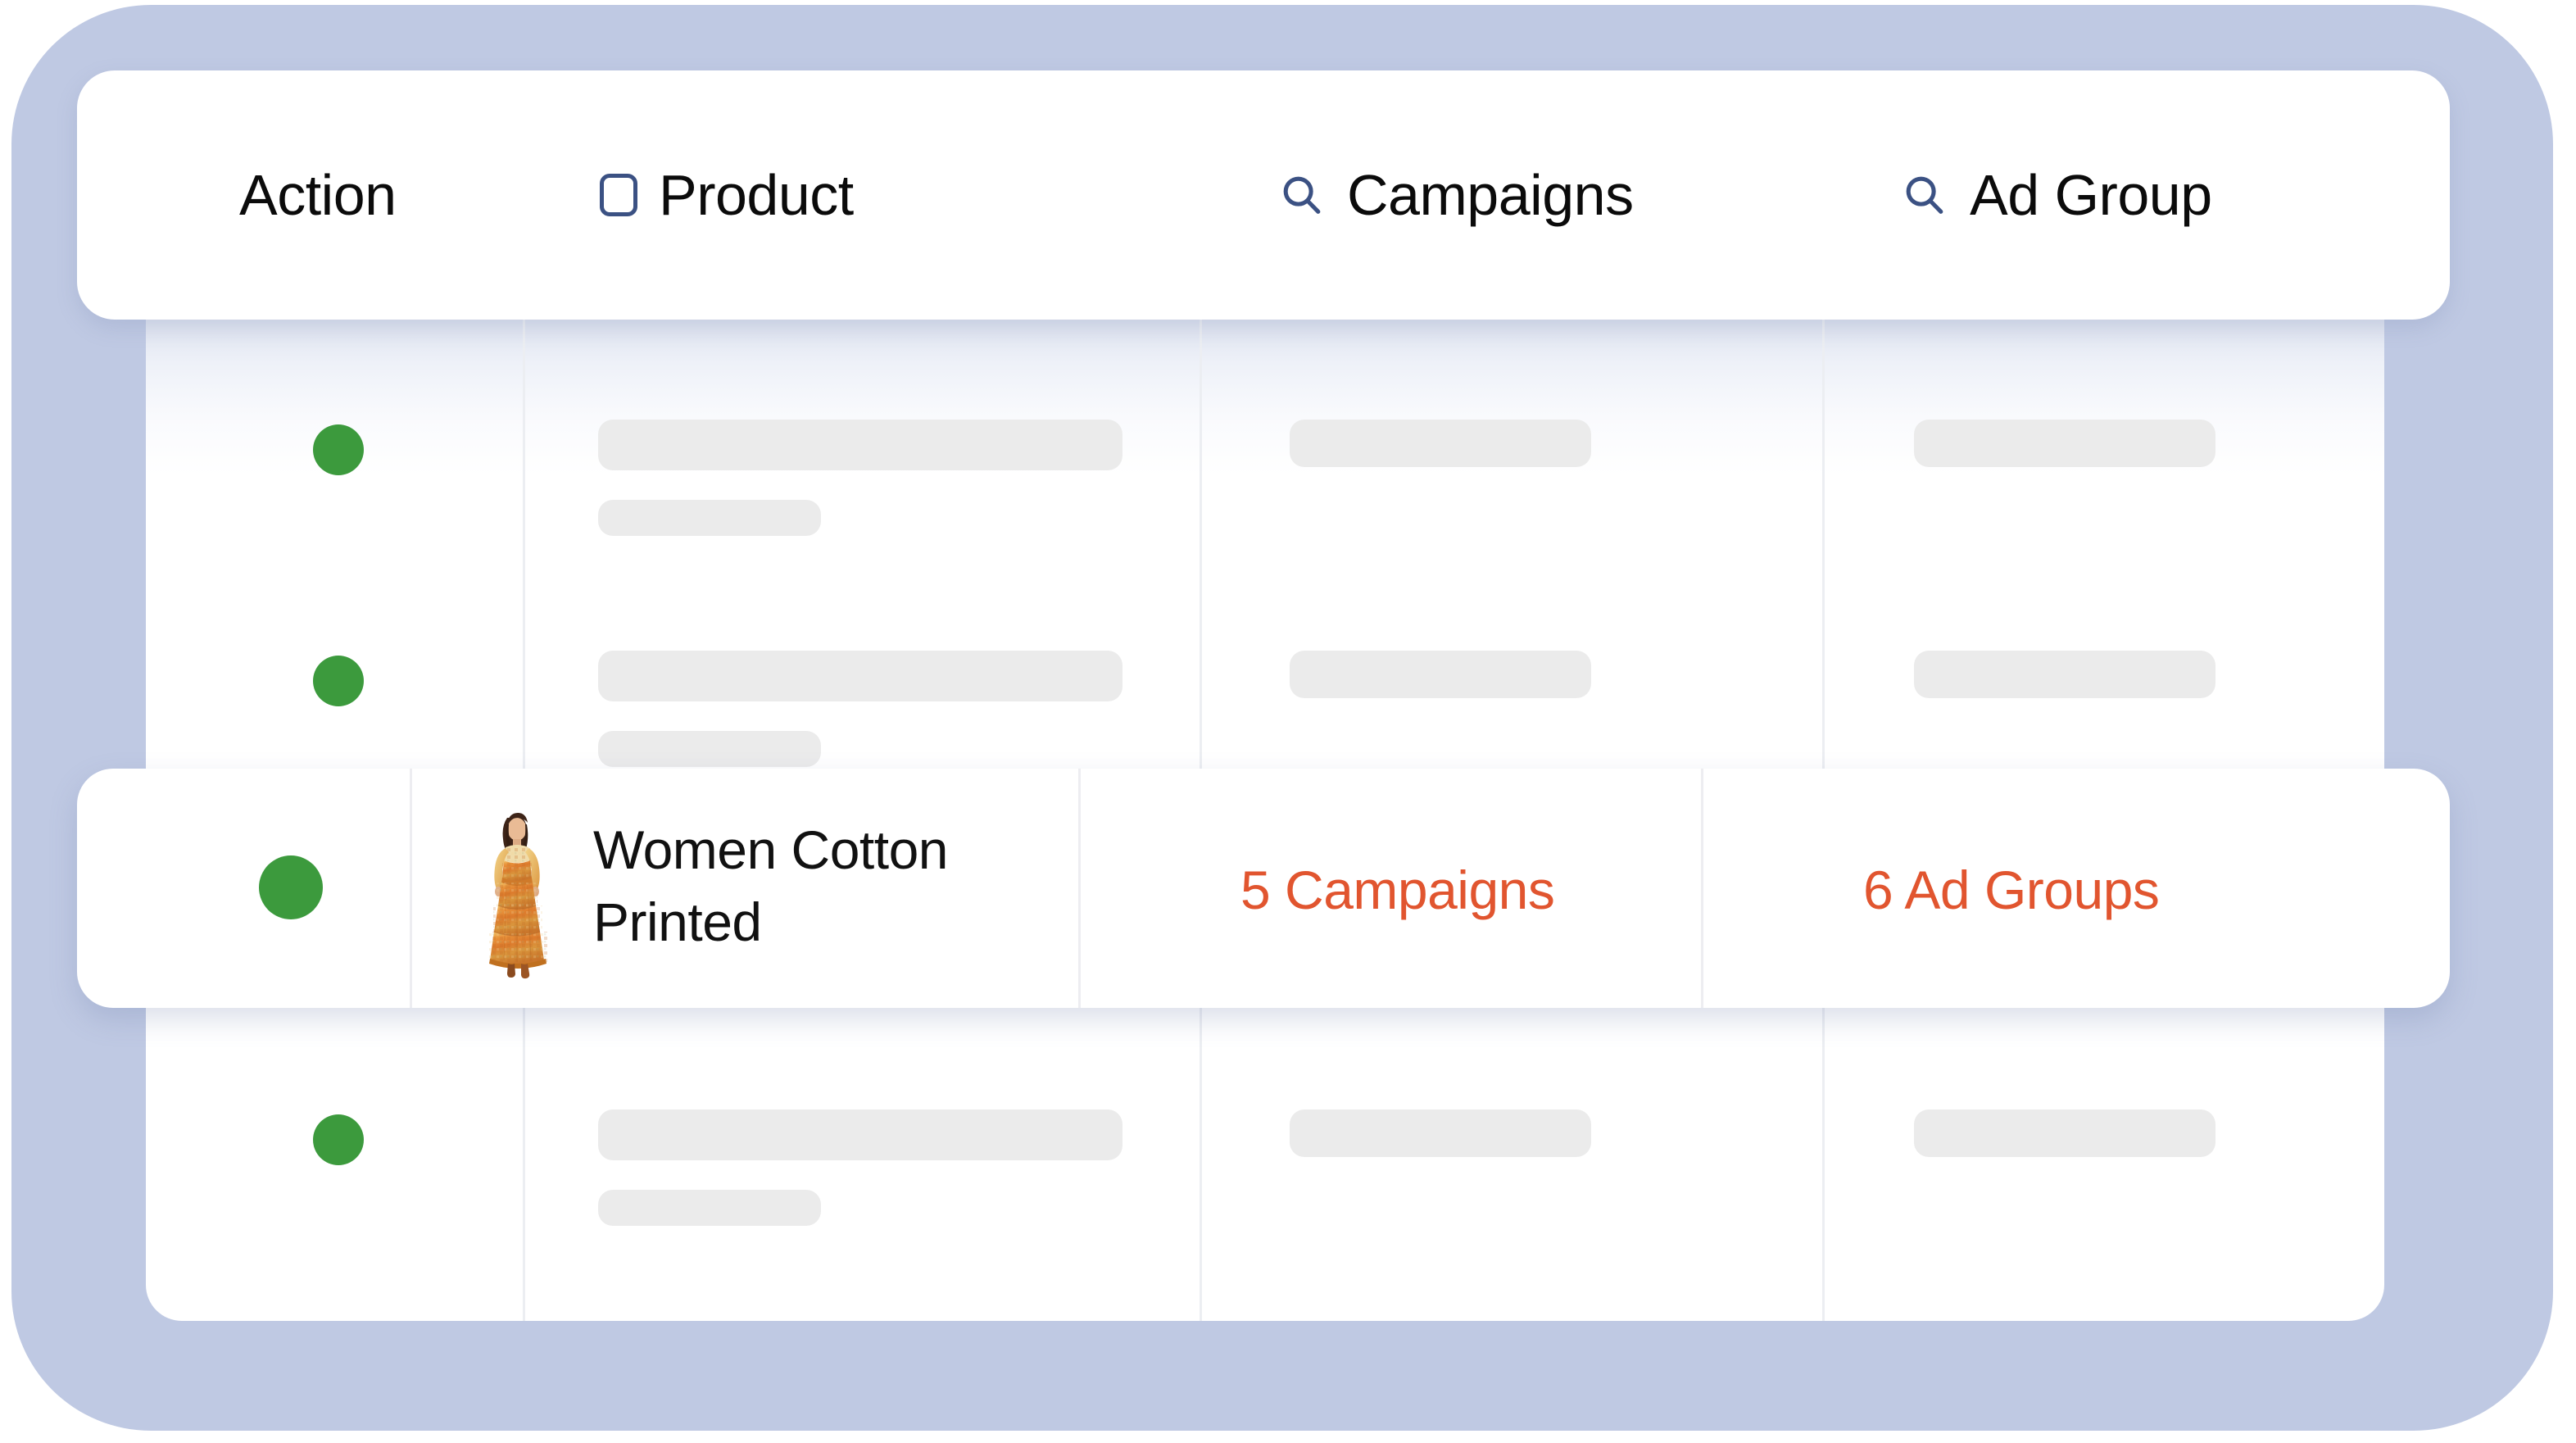  What do you see at coordinates (517, 896) in the screenshot?
I see `woman-in-dress-illustration` at bounding box center [517, 896].